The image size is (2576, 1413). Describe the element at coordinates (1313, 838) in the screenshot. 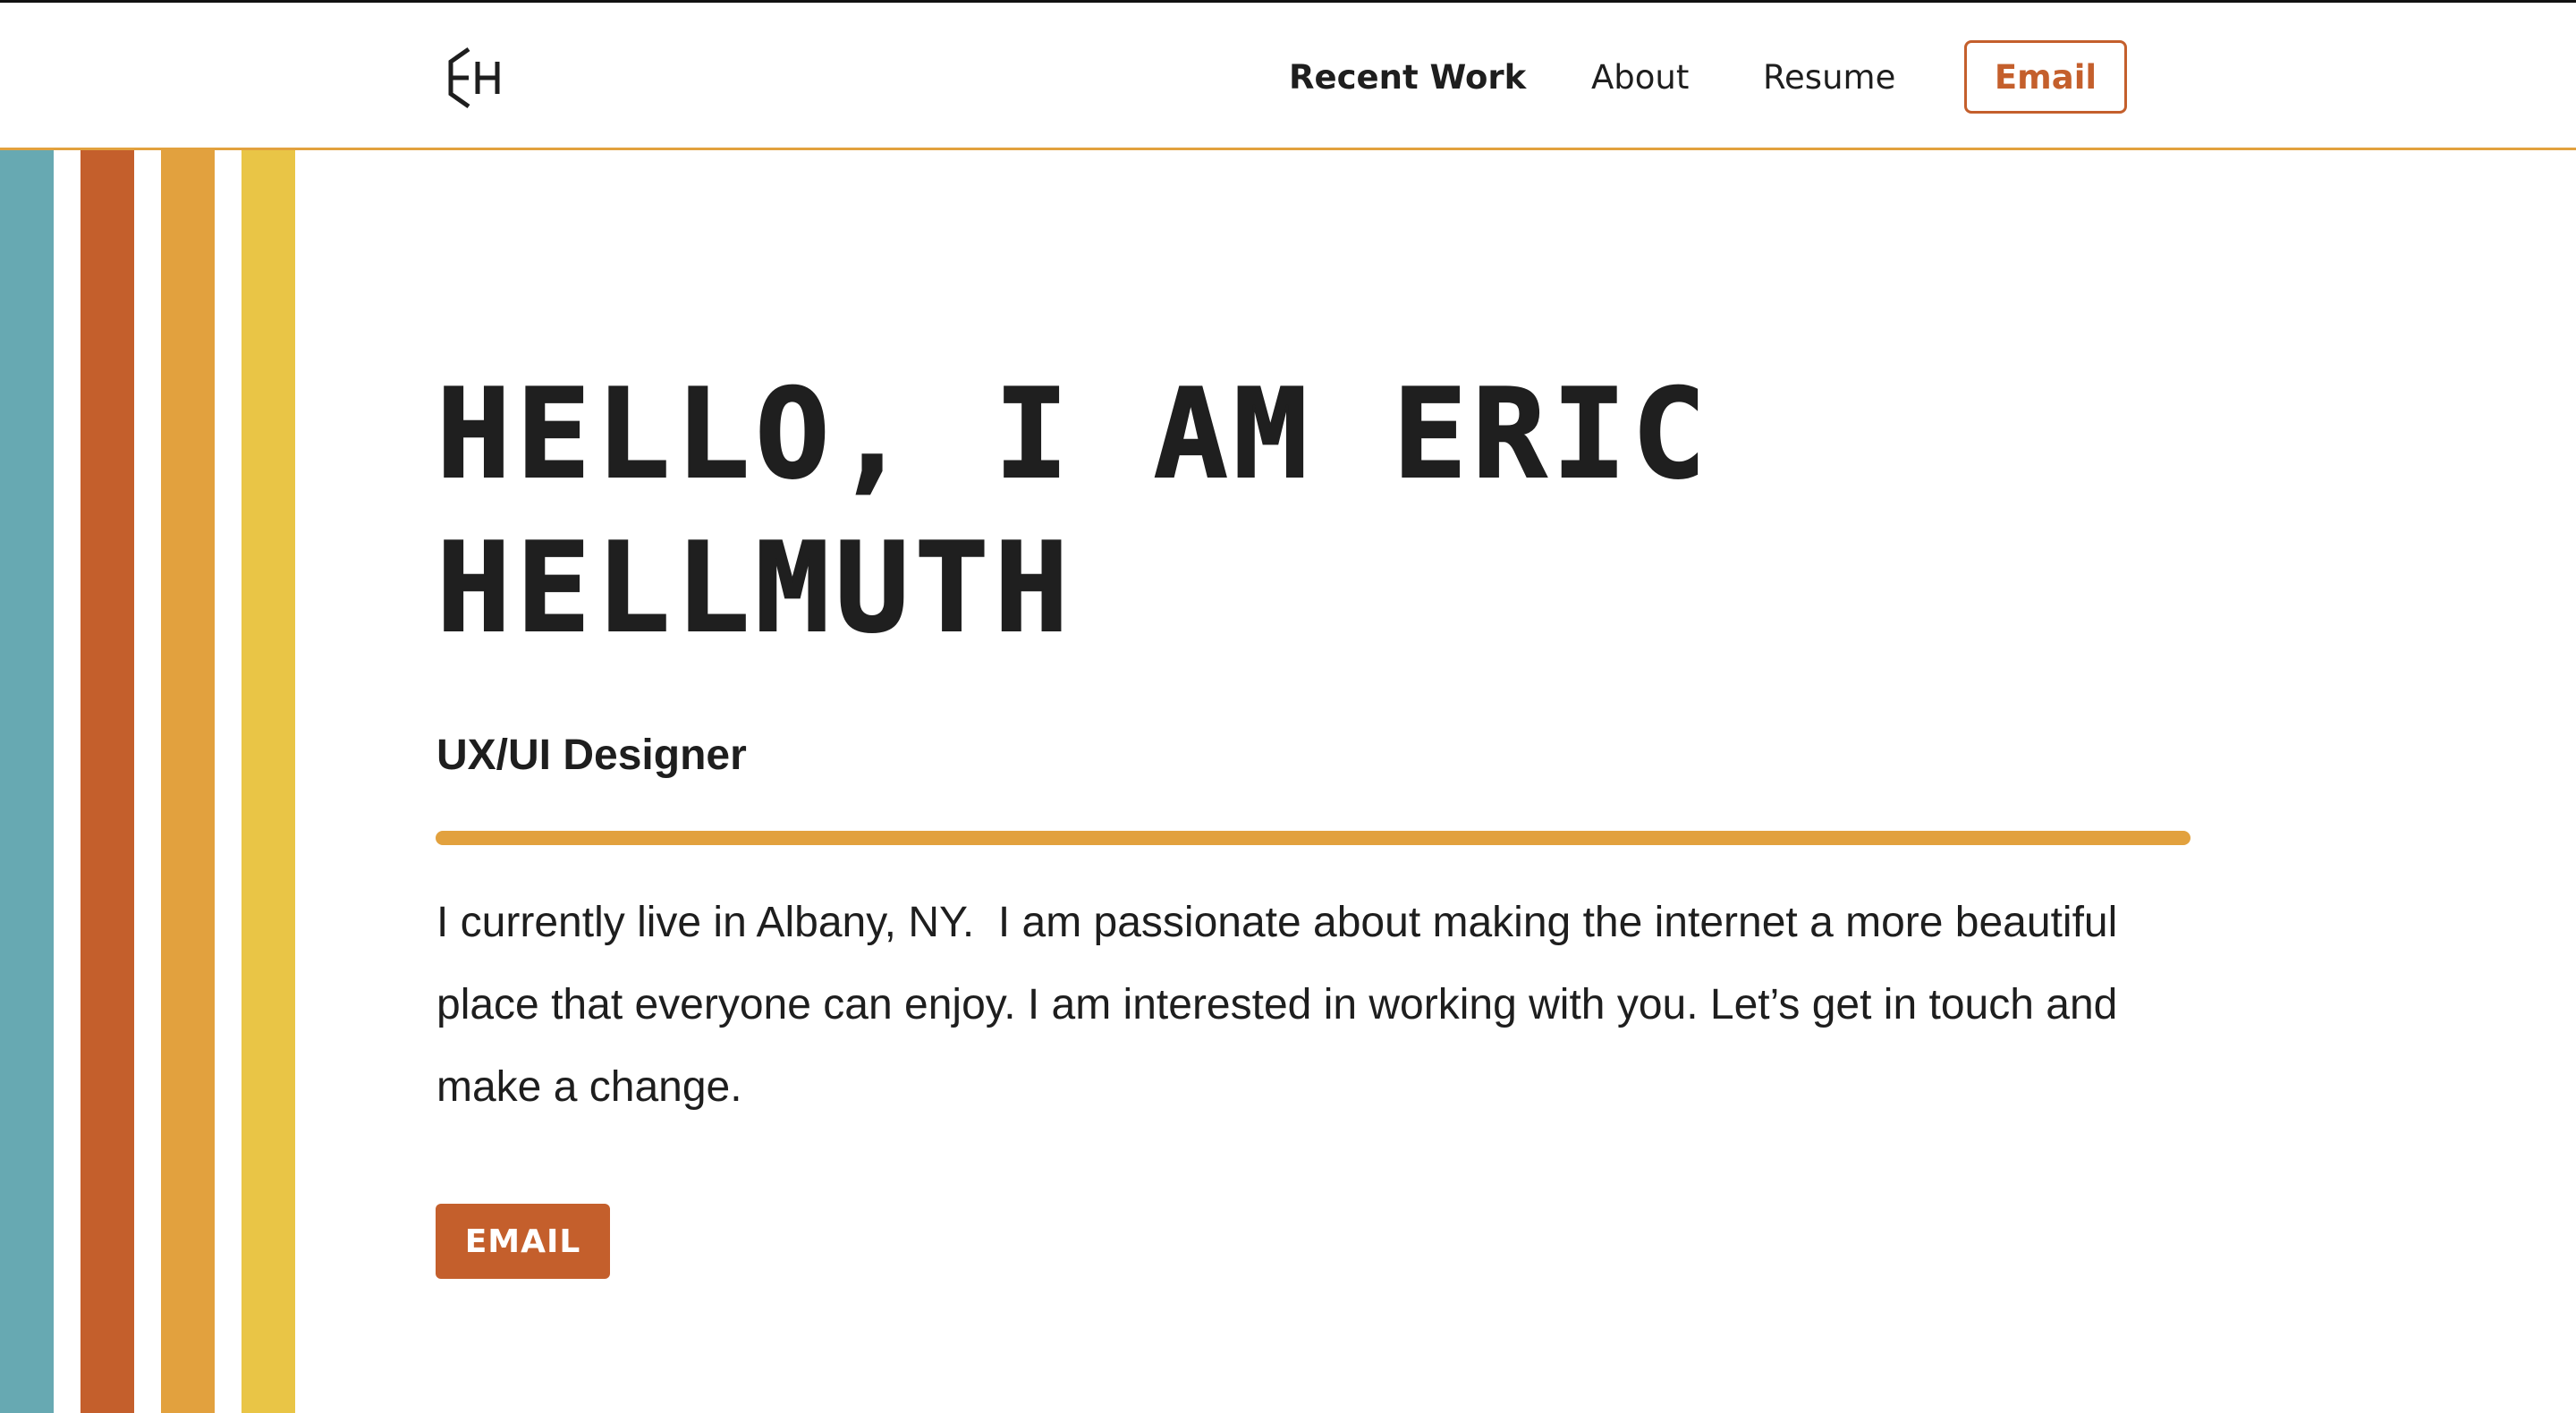

I see `section-divider` at that location.